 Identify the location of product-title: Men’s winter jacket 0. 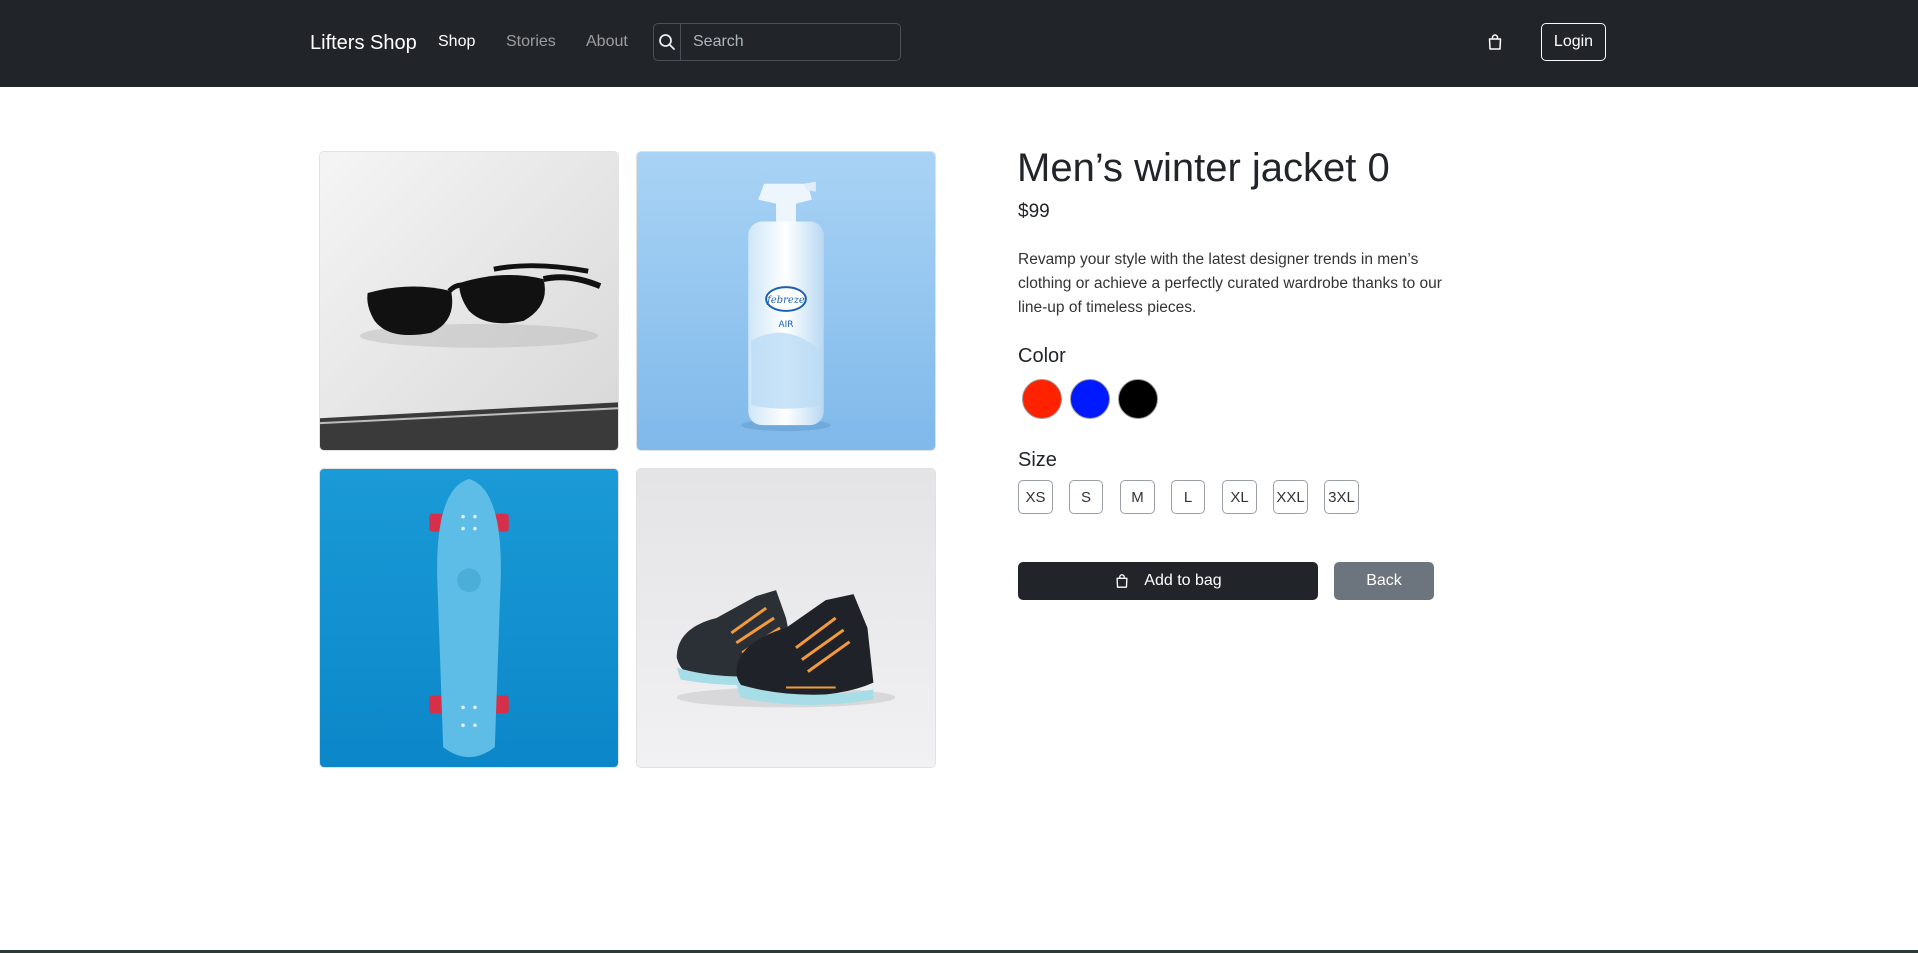
(1203, 168).